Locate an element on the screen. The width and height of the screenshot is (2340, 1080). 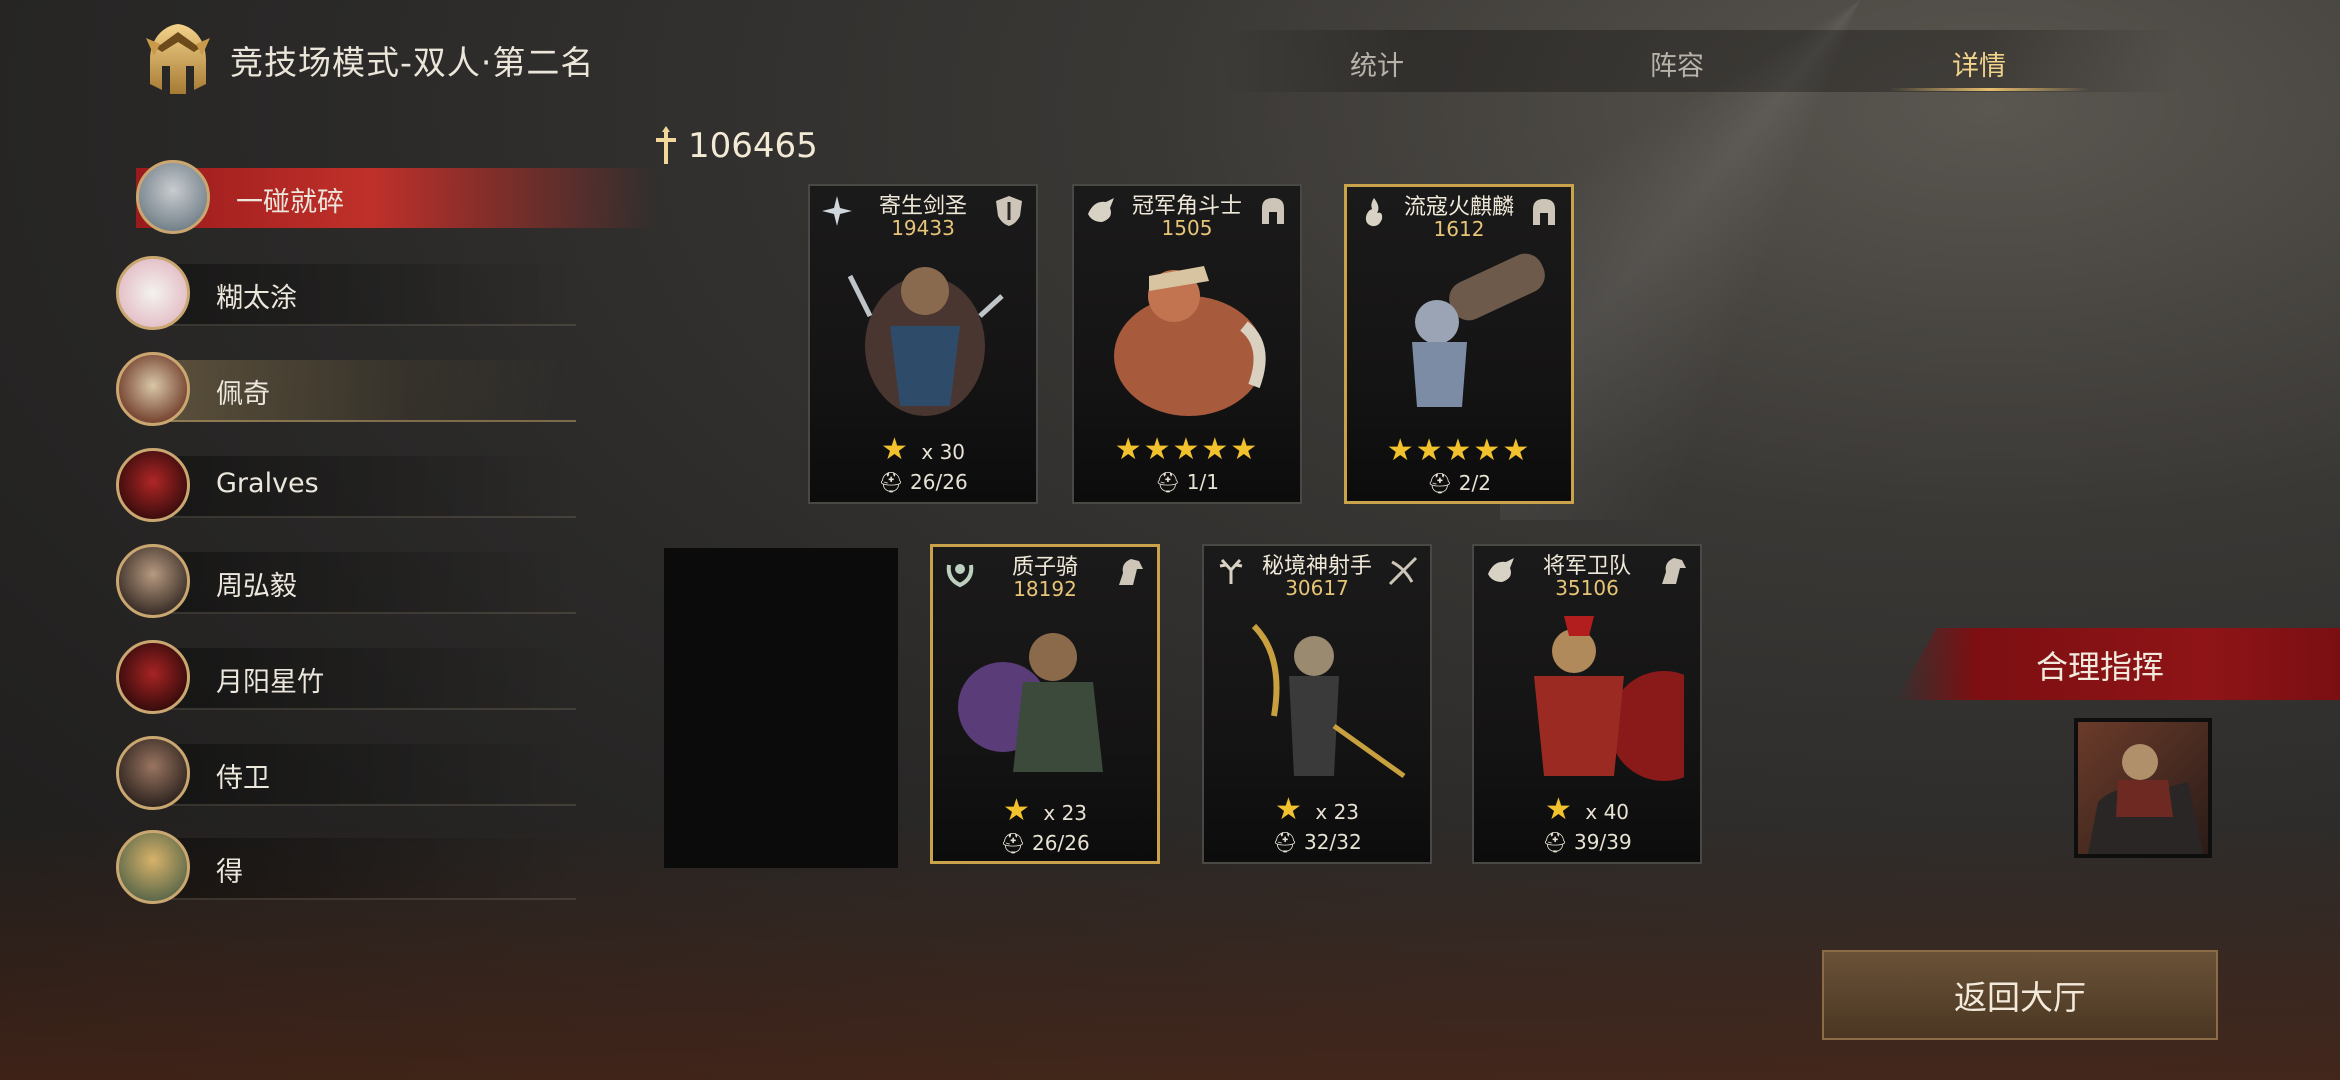
hero-card: 寄生剑圣 19433 ★ x 30 ⛑ 26/26 is located at coordinates (923, 344).